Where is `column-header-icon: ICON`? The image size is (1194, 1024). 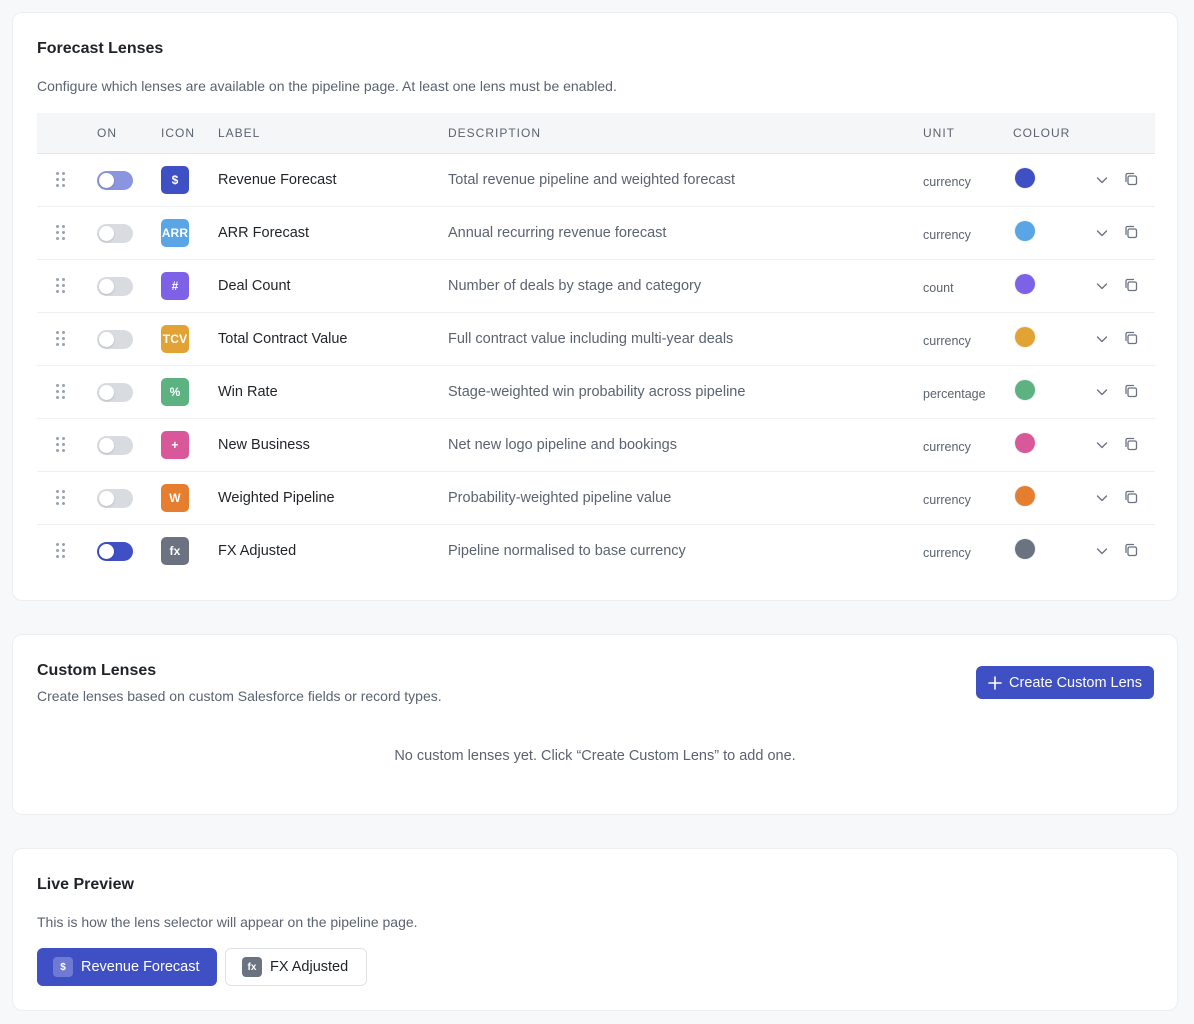 column-header-icon: ICON is located at coordinates (178, 133).